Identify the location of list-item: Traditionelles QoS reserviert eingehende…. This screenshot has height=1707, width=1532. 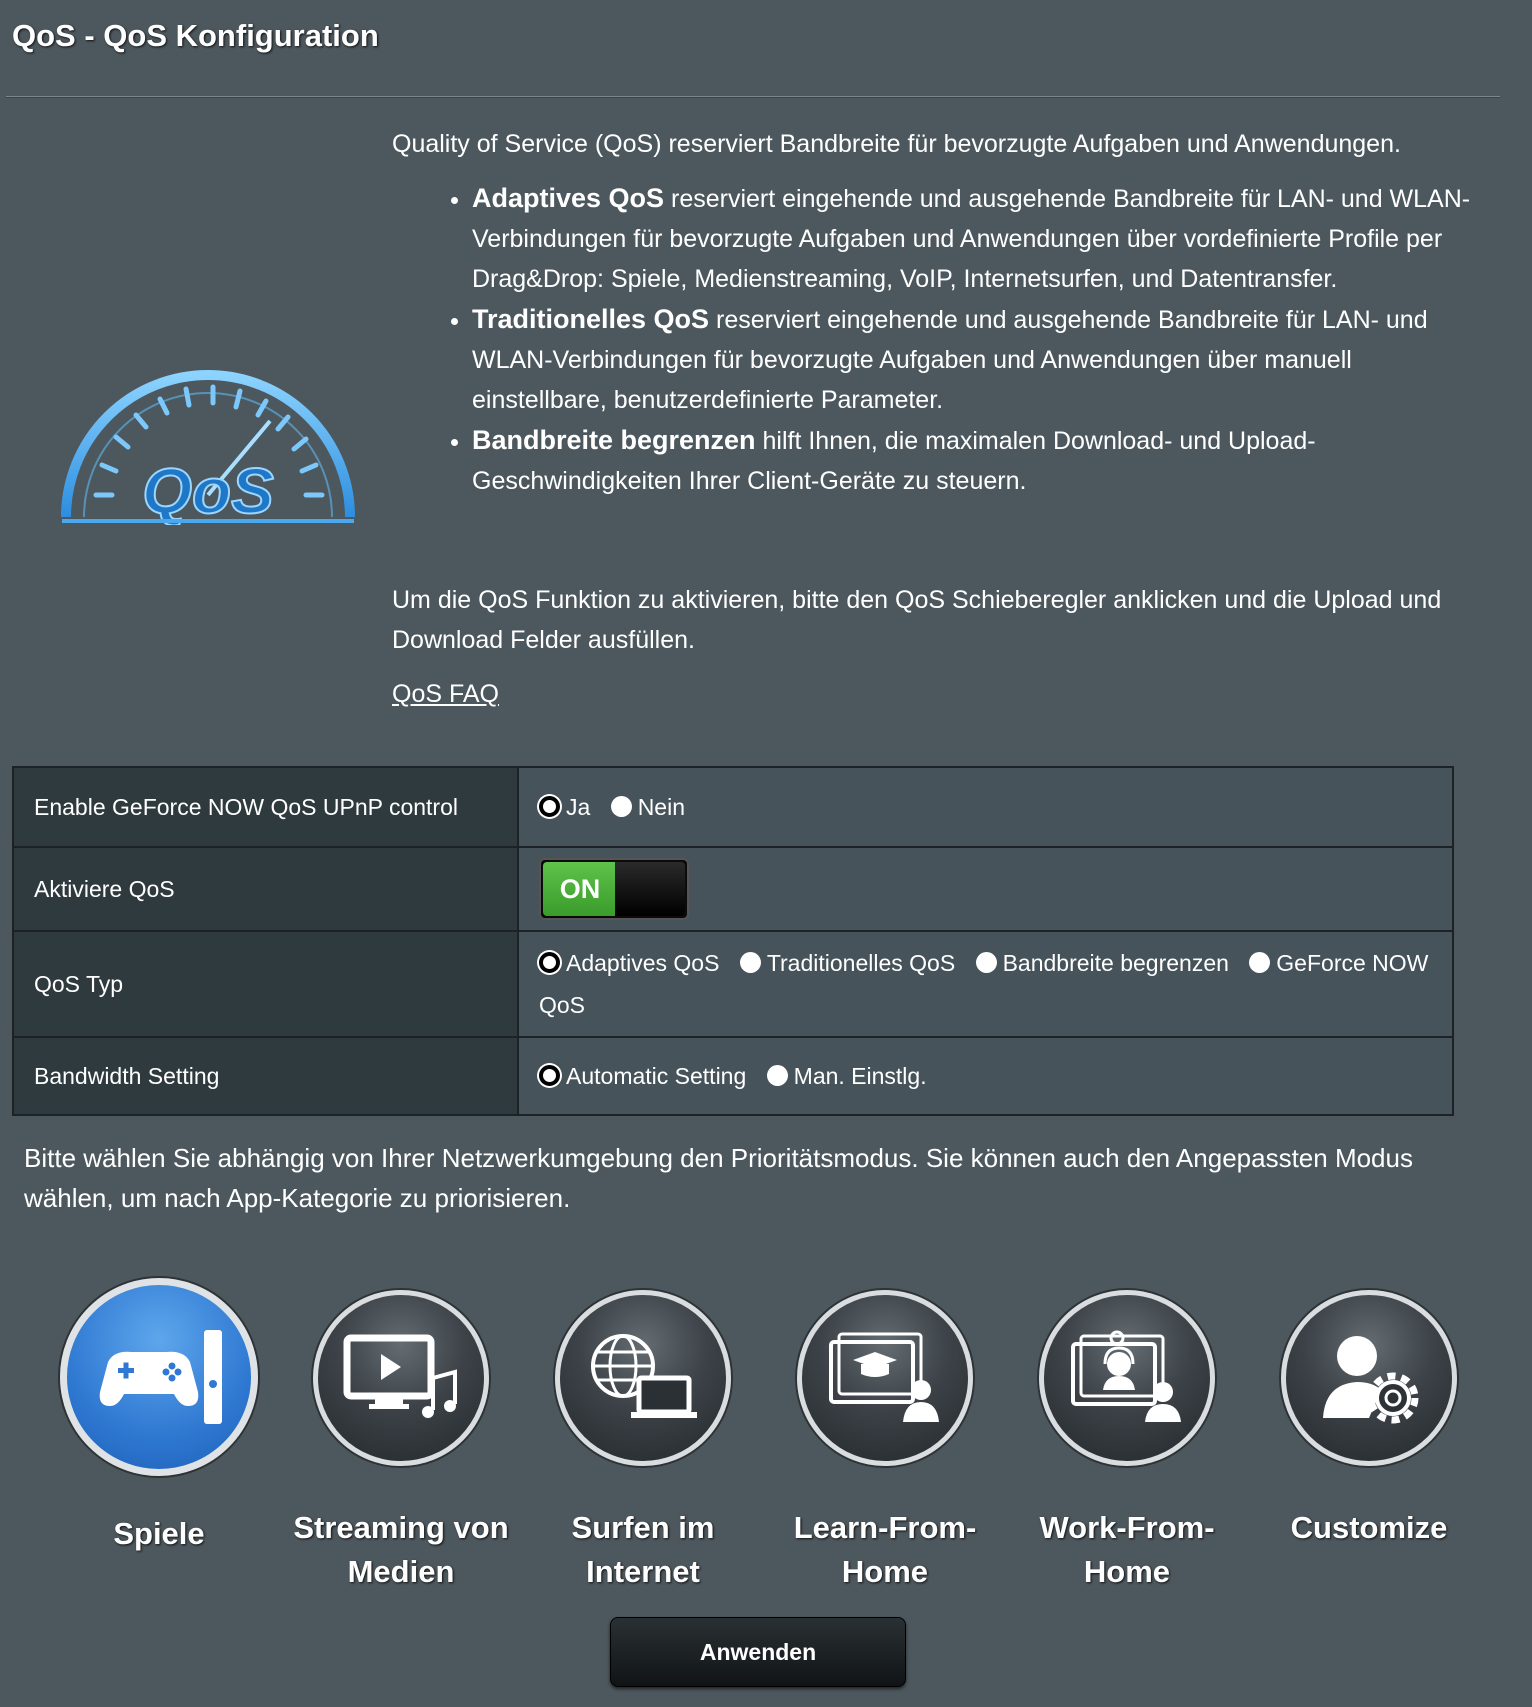
(972, 359).